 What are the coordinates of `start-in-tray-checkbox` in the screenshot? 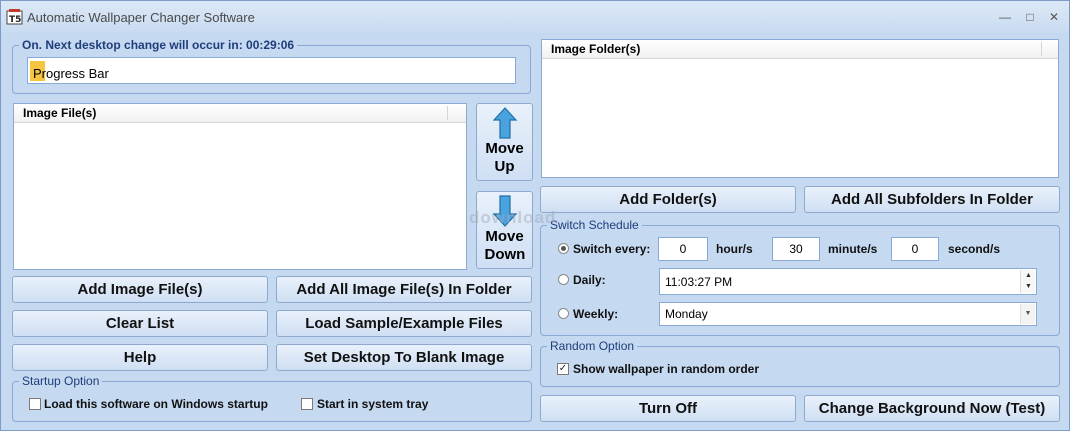 It's located at (307, 404).